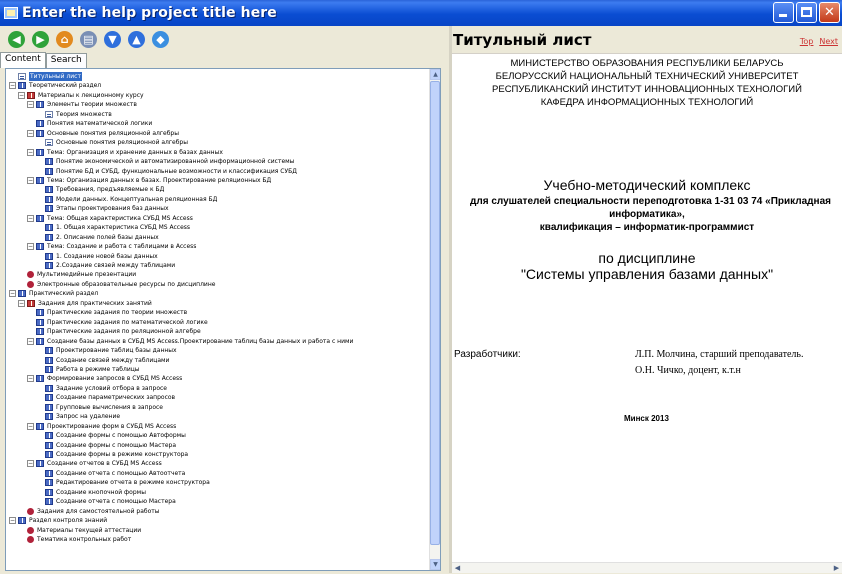 Image resolution: width=842 pixels, height=574 pixels. I want to click on toc-item-label: Теоретический раздел, so click(65, 86).